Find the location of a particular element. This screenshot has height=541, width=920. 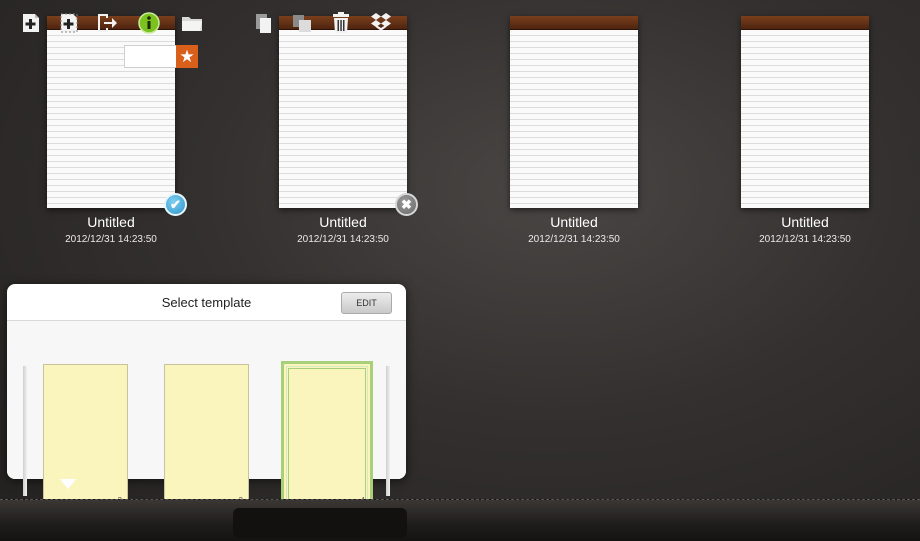

info-icon is located at coordinates (149, 23).